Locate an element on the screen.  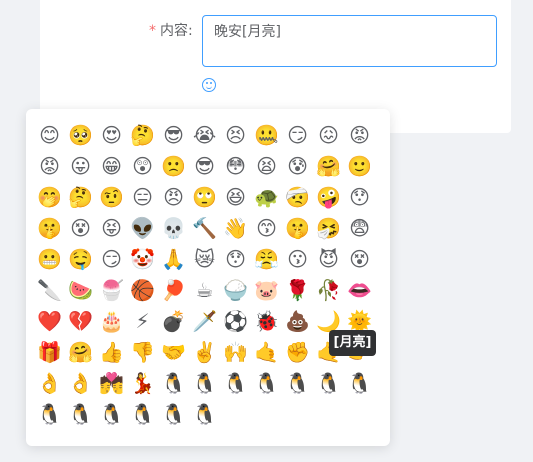
emoji-item: 🤧 is located at coordinates (328, 227).